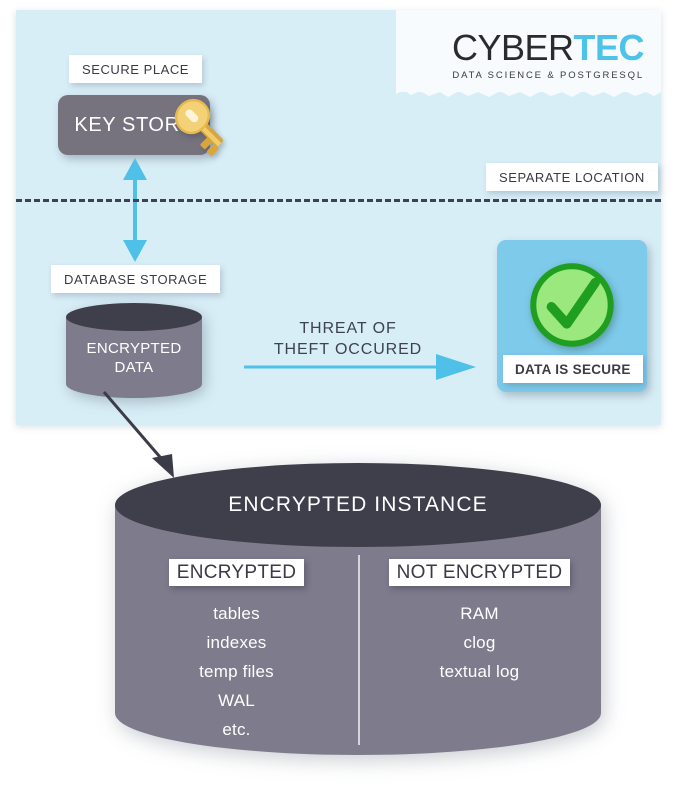  What do you see at coordinates (512, 47) in the screenshot?
I see `logo-cyber-text: CYBER` at bounding box center [512, 47].